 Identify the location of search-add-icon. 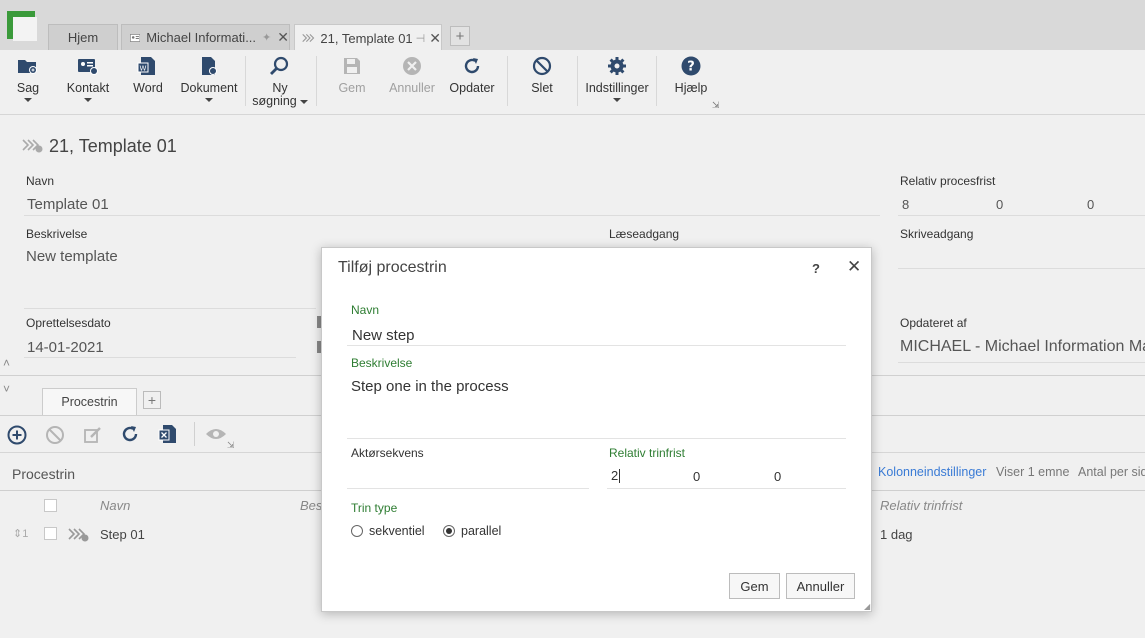
(279, 65).